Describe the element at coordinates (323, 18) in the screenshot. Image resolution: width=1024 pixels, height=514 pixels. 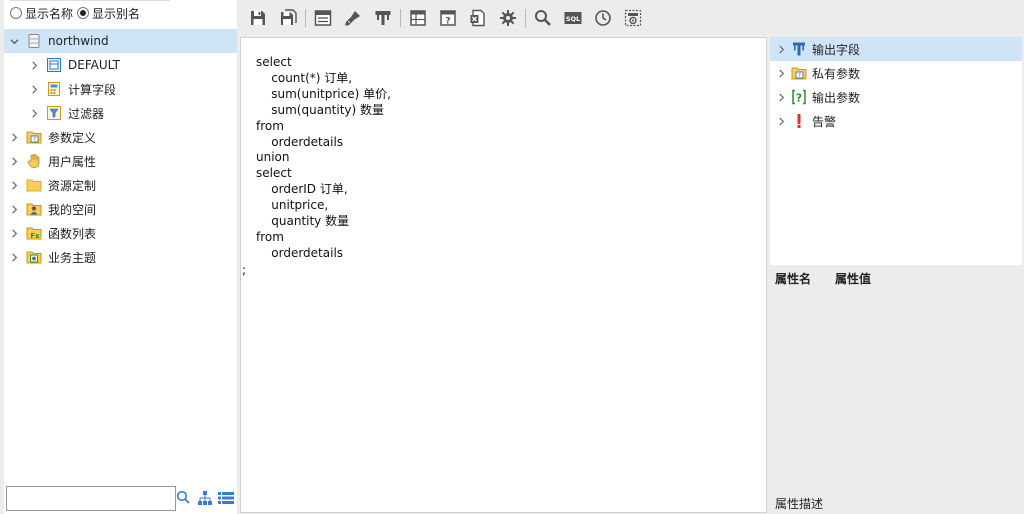
I see `layout-icon` at that location.